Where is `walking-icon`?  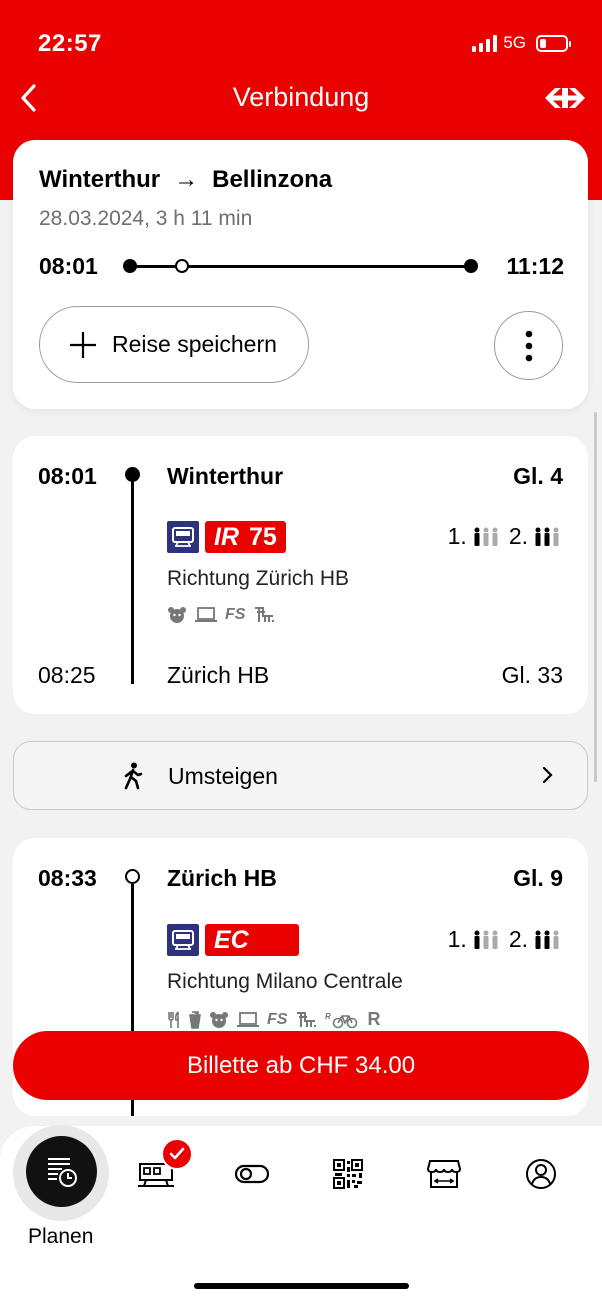
walking-icon is located at coordinates (133, 776).